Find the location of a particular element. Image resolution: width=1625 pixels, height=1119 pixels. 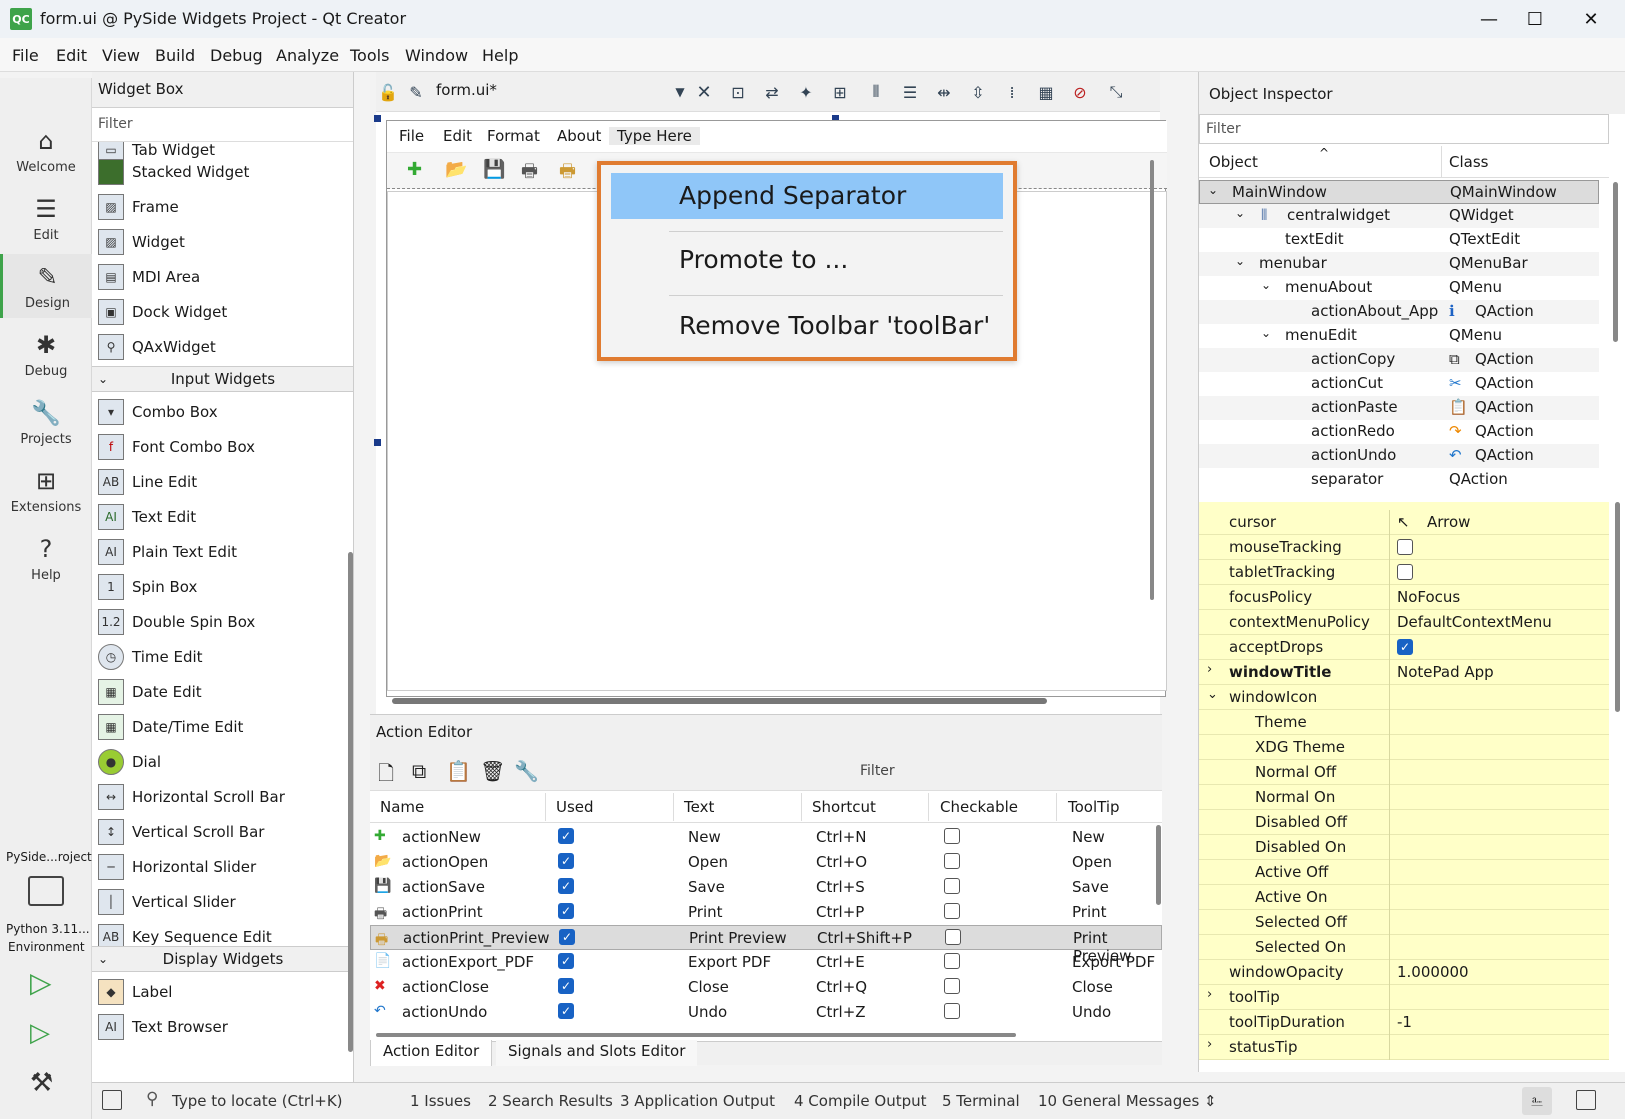

property-row: Normal On is located at coordinates (1404, 797).